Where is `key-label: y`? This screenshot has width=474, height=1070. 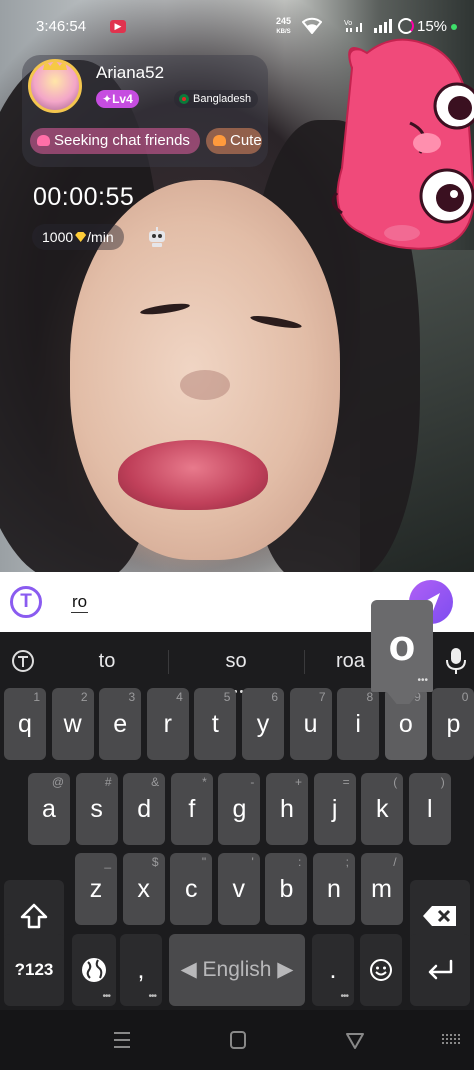 key-label: y is located at coordinates (263, 724).